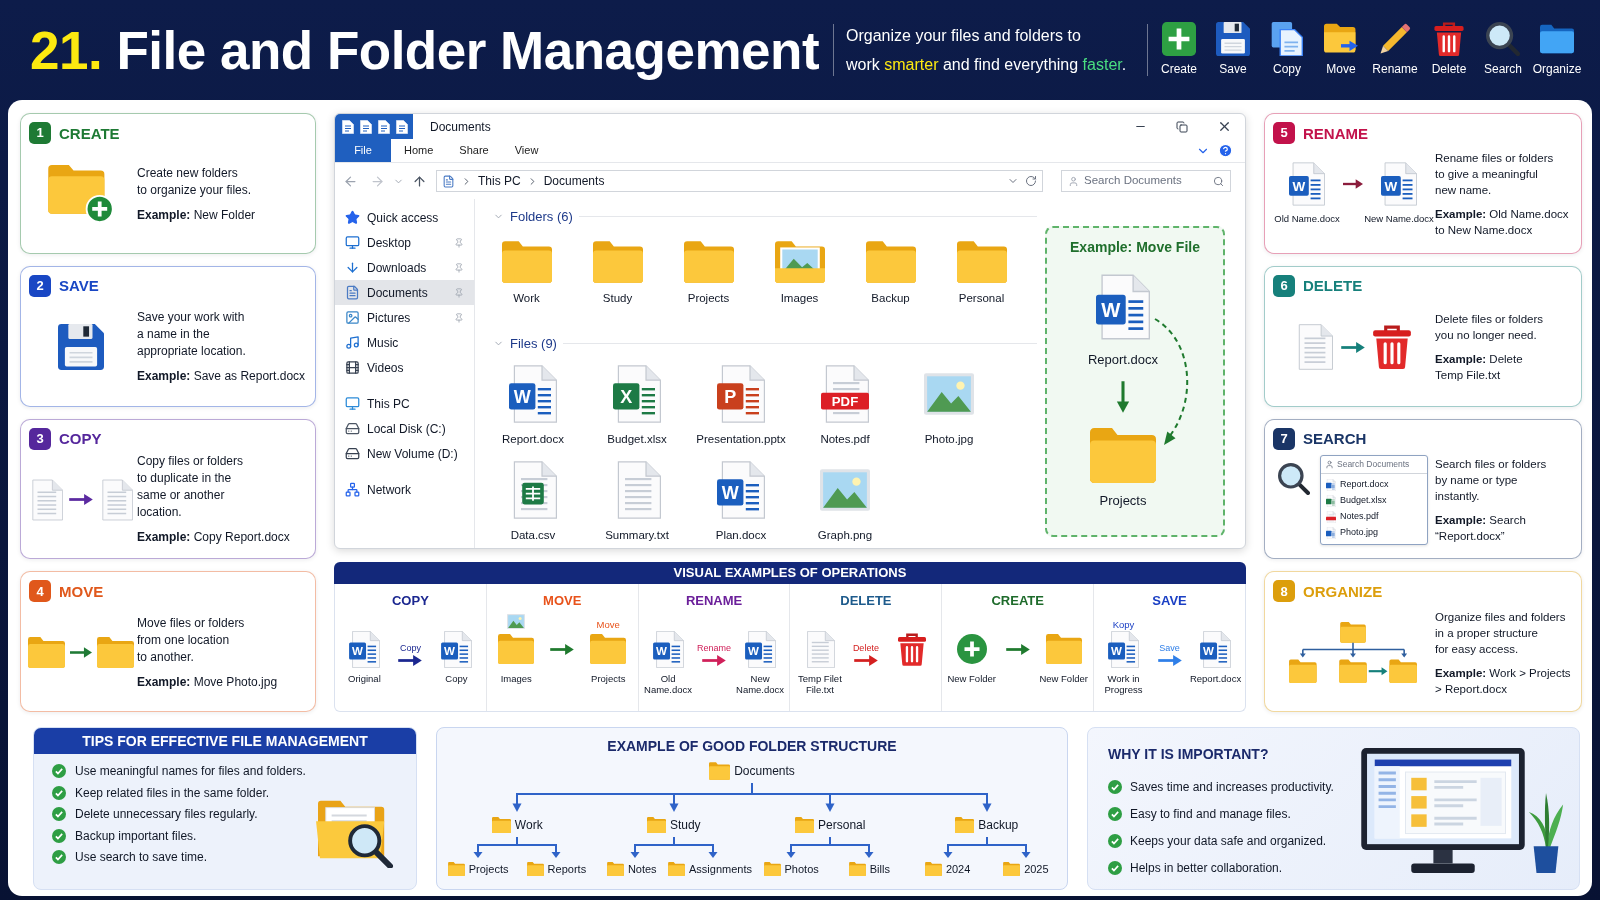  What do you see at coordinates (377, 181) in the screenshot?
I see `forward-icon` at bounding box center [377, 181].